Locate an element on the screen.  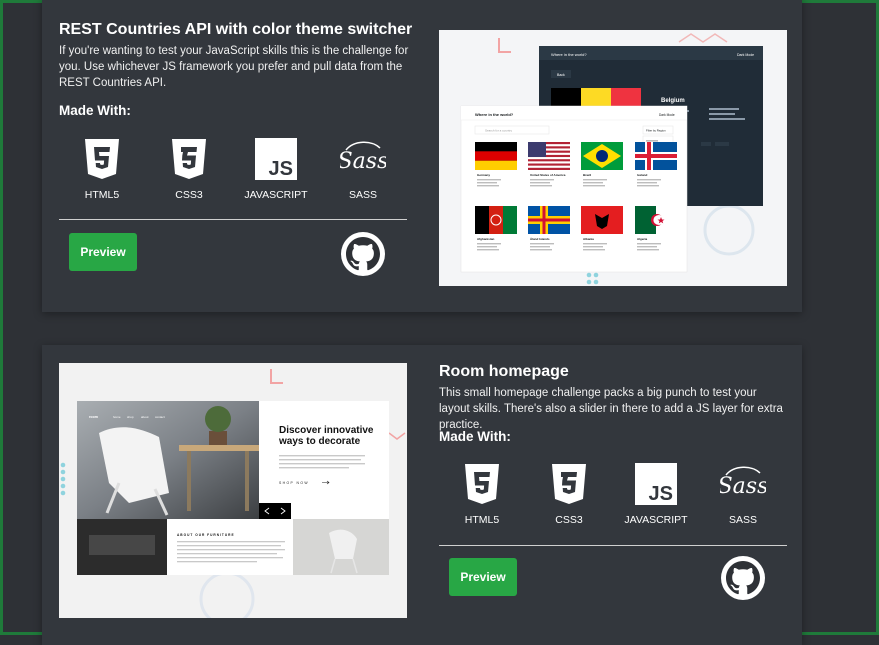
country-name: United States of America is located at coordinates (548, 175).